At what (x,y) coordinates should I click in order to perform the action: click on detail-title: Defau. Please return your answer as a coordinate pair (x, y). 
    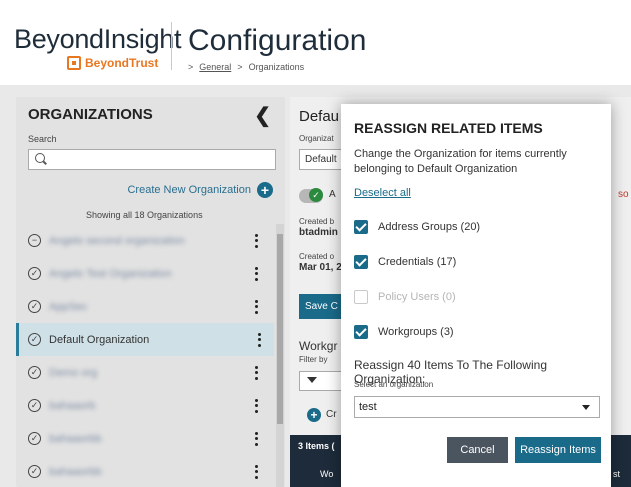
    Looking at the image, I should click on (319, 116).